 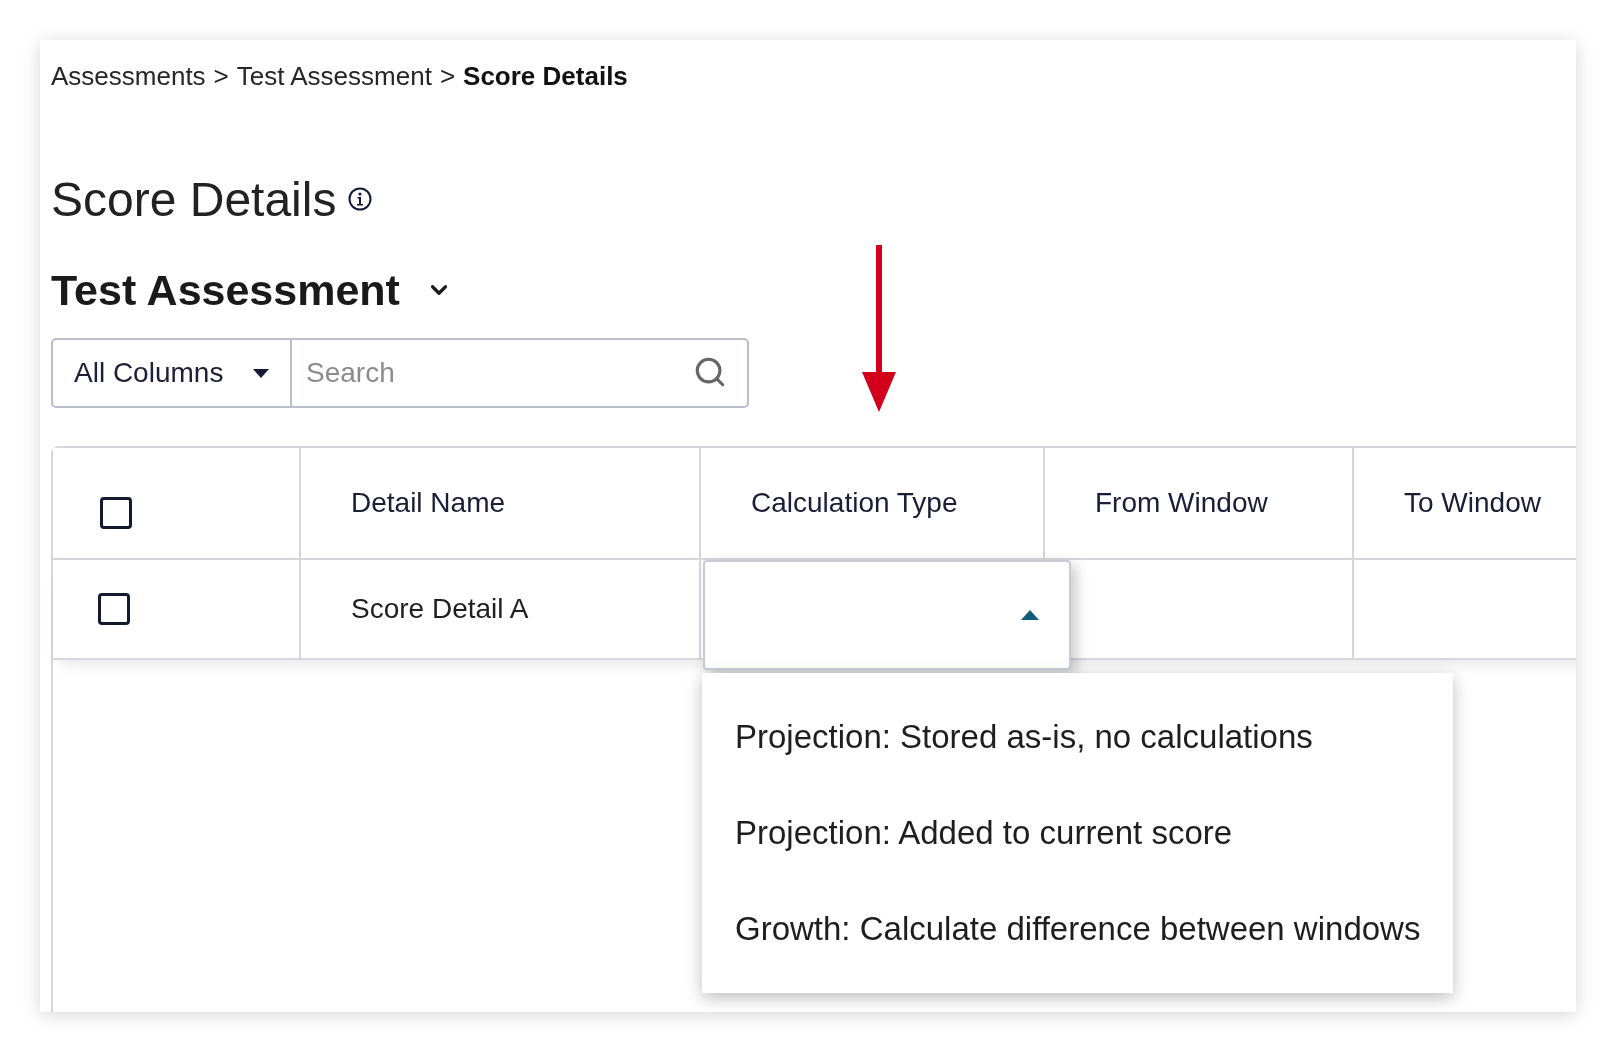 I want to click on down-arrow-icon, so click(x=879, y=328).